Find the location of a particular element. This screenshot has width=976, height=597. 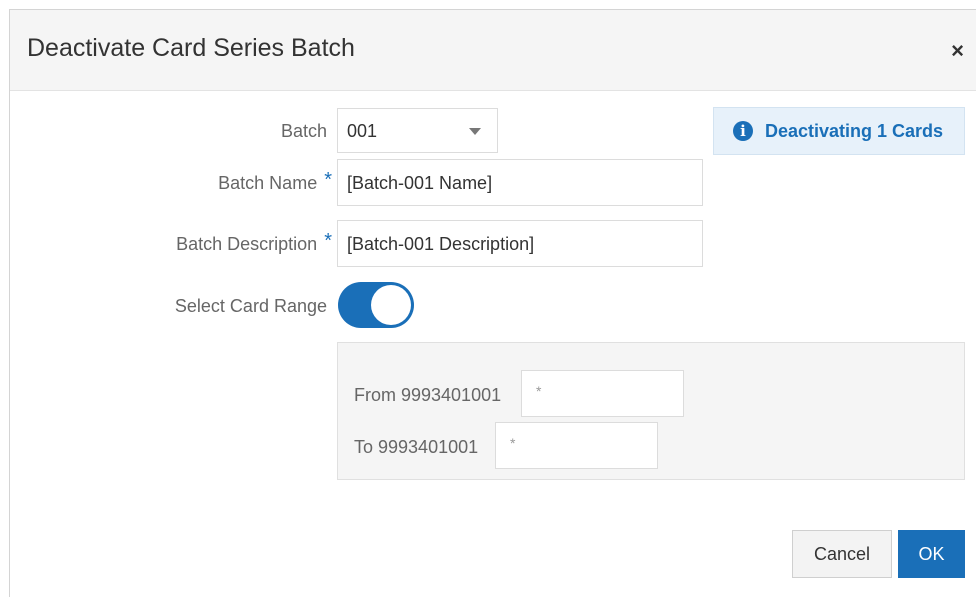

batch-name-label: Batch Name * is located at coordinates (221, 182).